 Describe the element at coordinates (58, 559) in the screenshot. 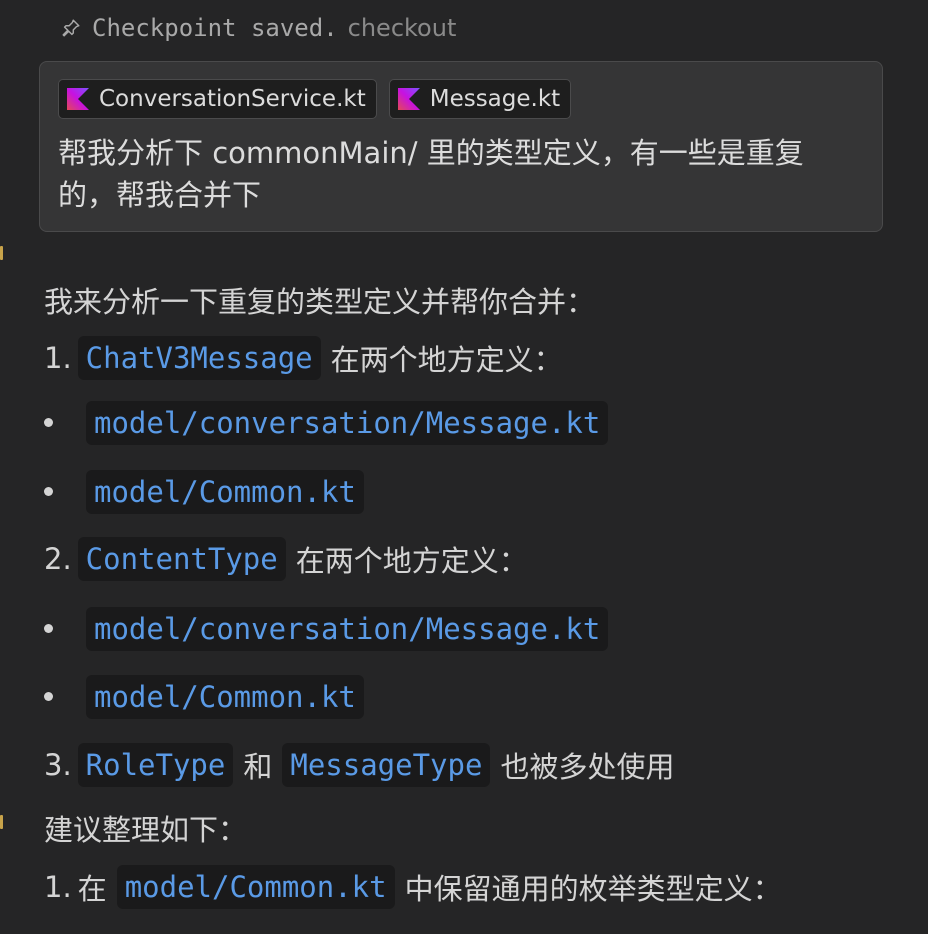

I see `list-number: 2.` at that location.